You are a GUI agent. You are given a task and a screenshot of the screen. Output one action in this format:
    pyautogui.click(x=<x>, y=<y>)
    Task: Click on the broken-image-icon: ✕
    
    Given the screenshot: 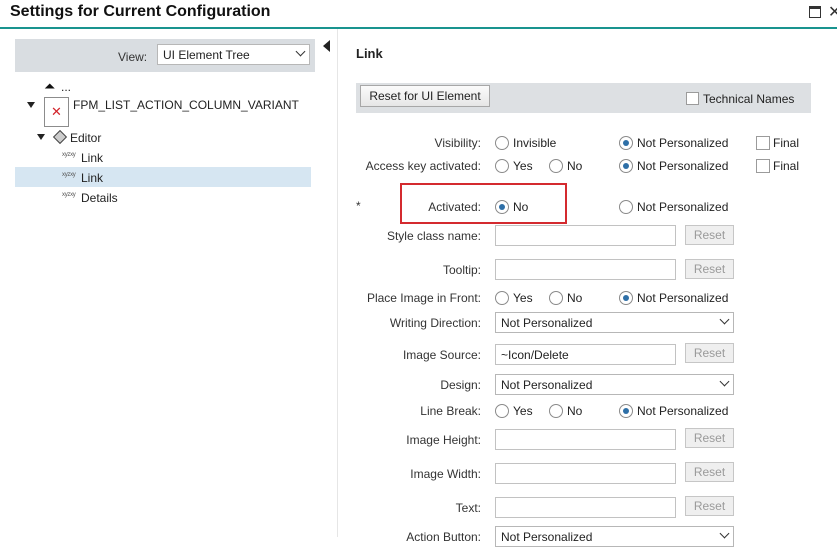 What is the action you would take?
    pyautogui.click(x=56, y=112)
    